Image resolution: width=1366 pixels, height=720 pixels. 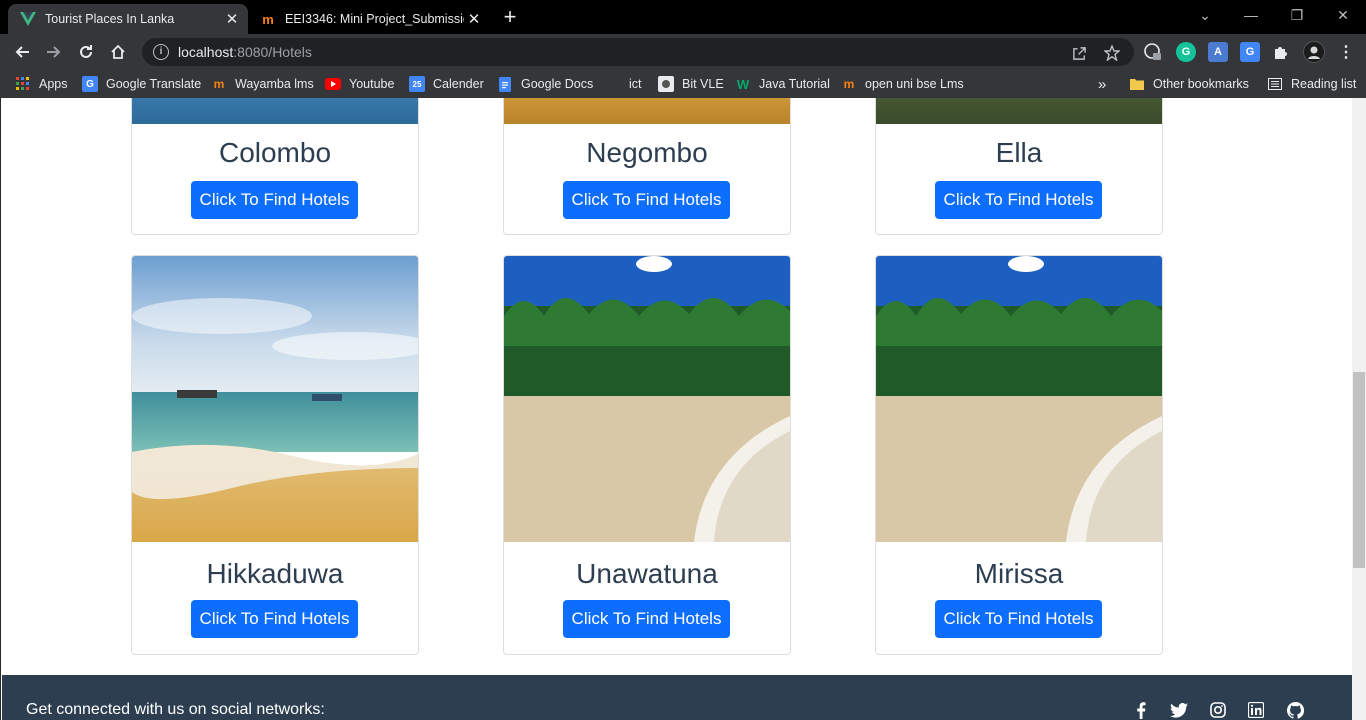 I want to click on w3schools-icon: W, so click(x=743, y=84).